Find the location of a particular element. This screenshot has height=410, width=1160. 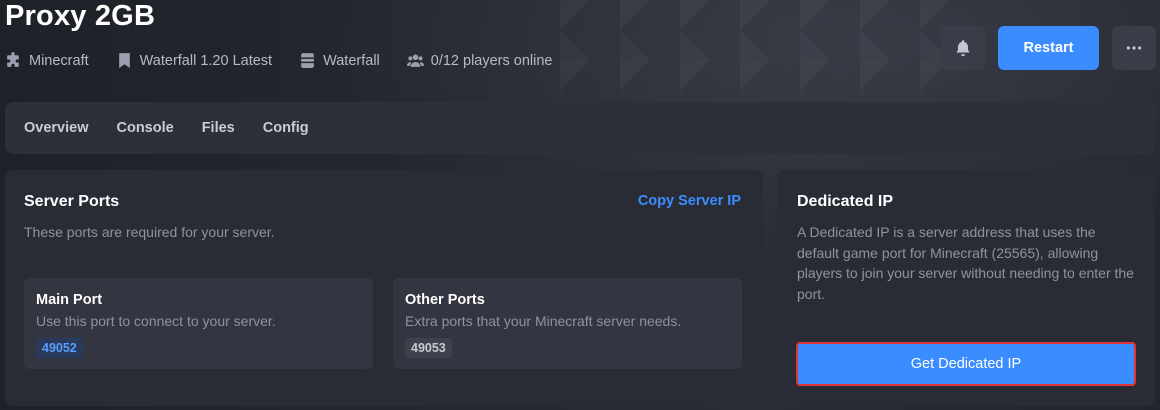

bell-icon is located at coordinates (963, 48).